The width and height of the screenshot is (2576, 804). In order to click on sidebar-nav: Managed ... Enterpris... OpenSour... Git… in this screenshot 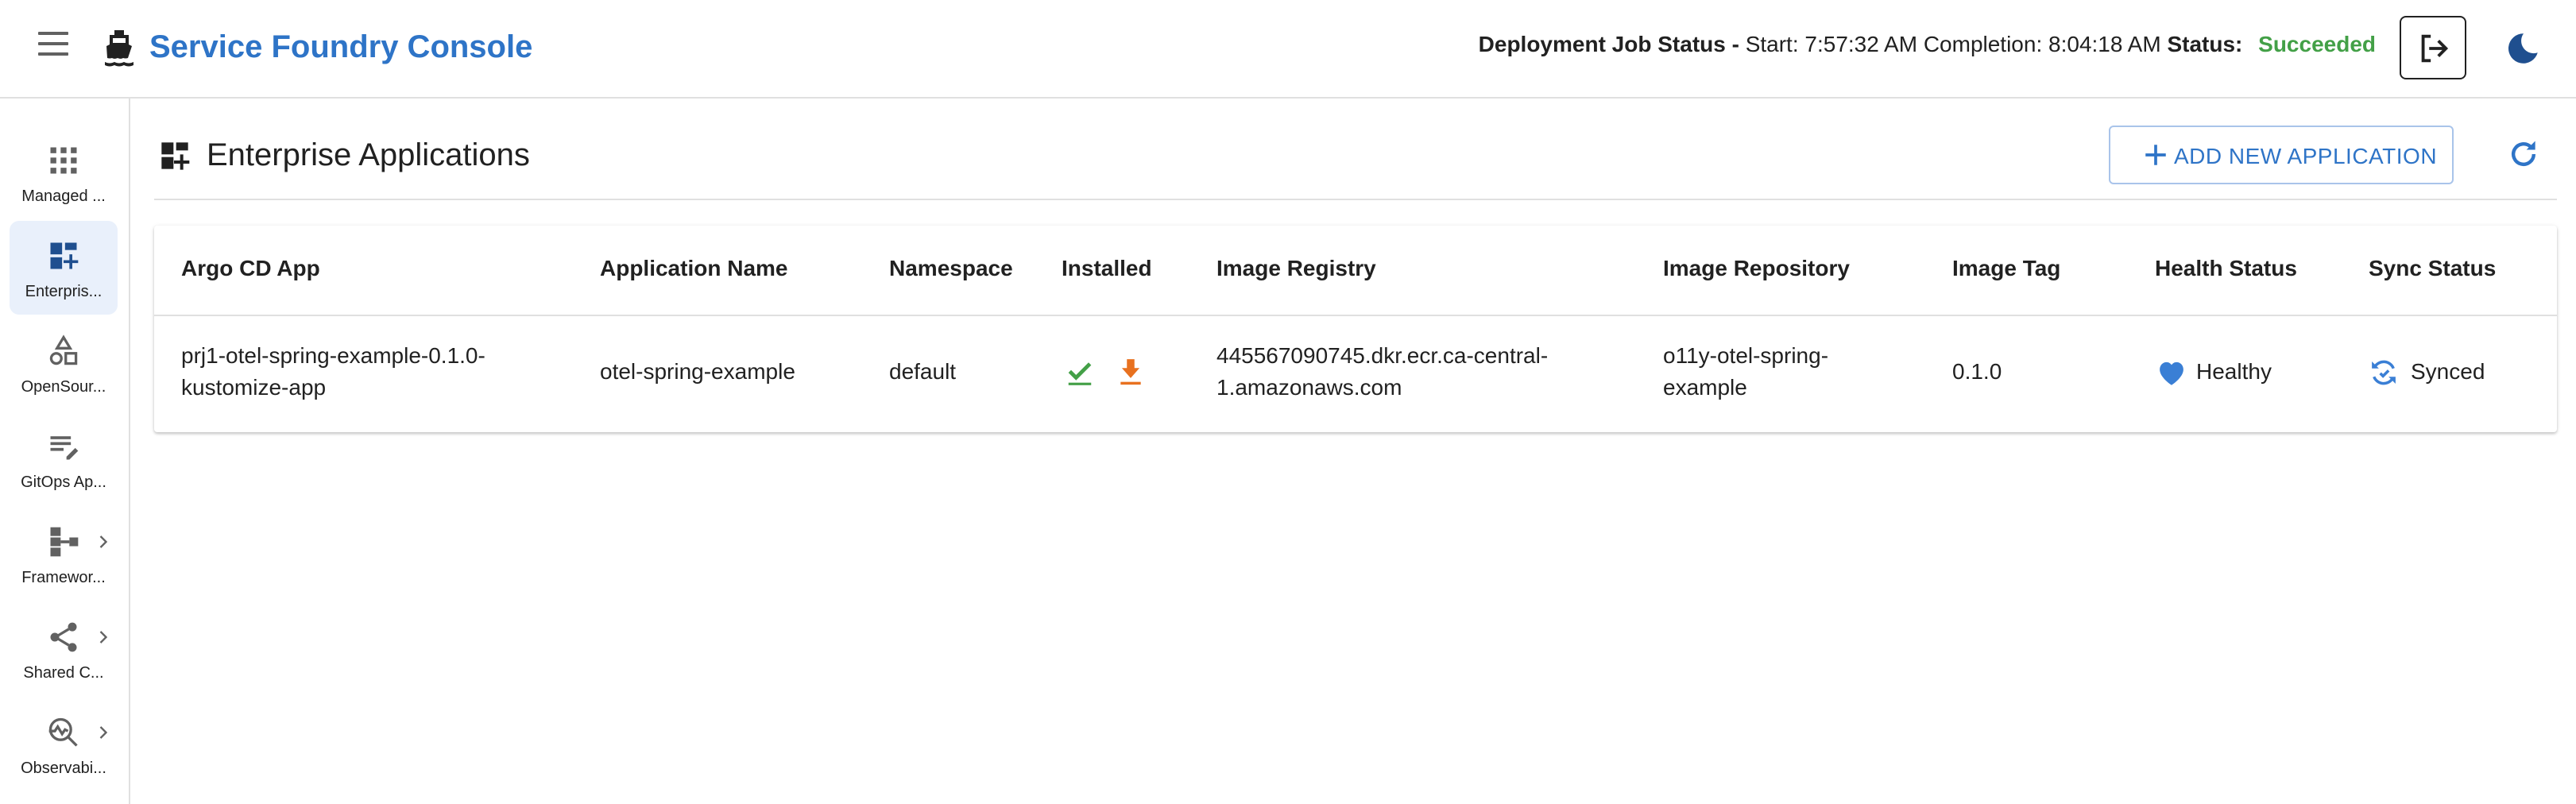, I will do `click(65, 451)`.